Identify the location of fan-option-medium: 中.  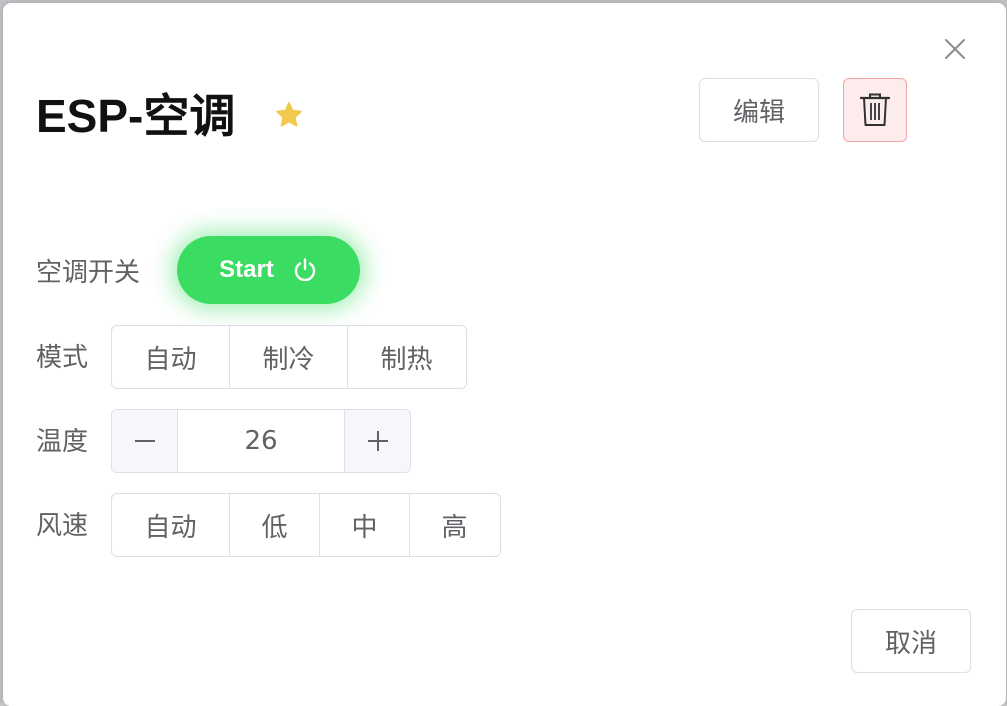
(365, 525).